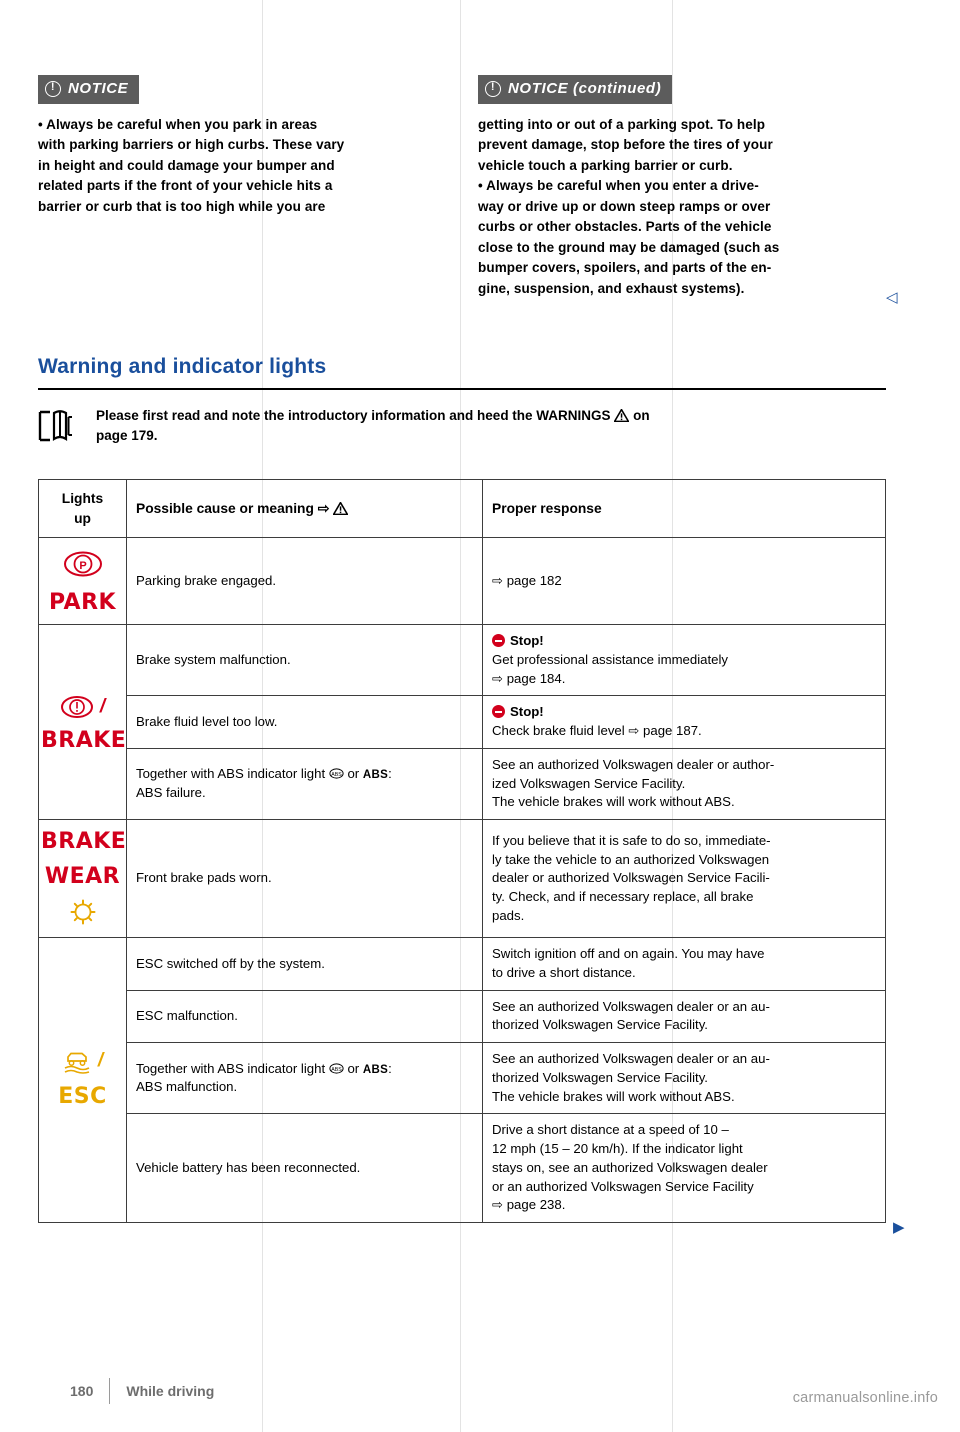 The width and height of the screenshot is (960, 1432). What do you see at coordinates (82, 602) in the screenshot?
I see `symbol-park-label: PARK` at bounding box center [82, 602].